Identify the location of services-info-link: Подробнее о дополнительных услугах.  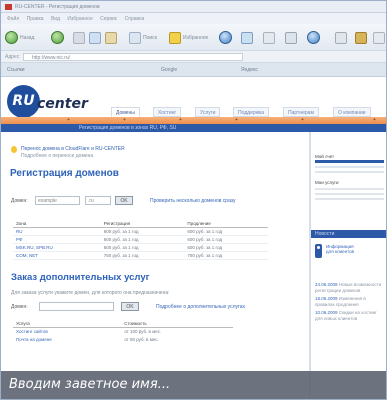
(200, 307).